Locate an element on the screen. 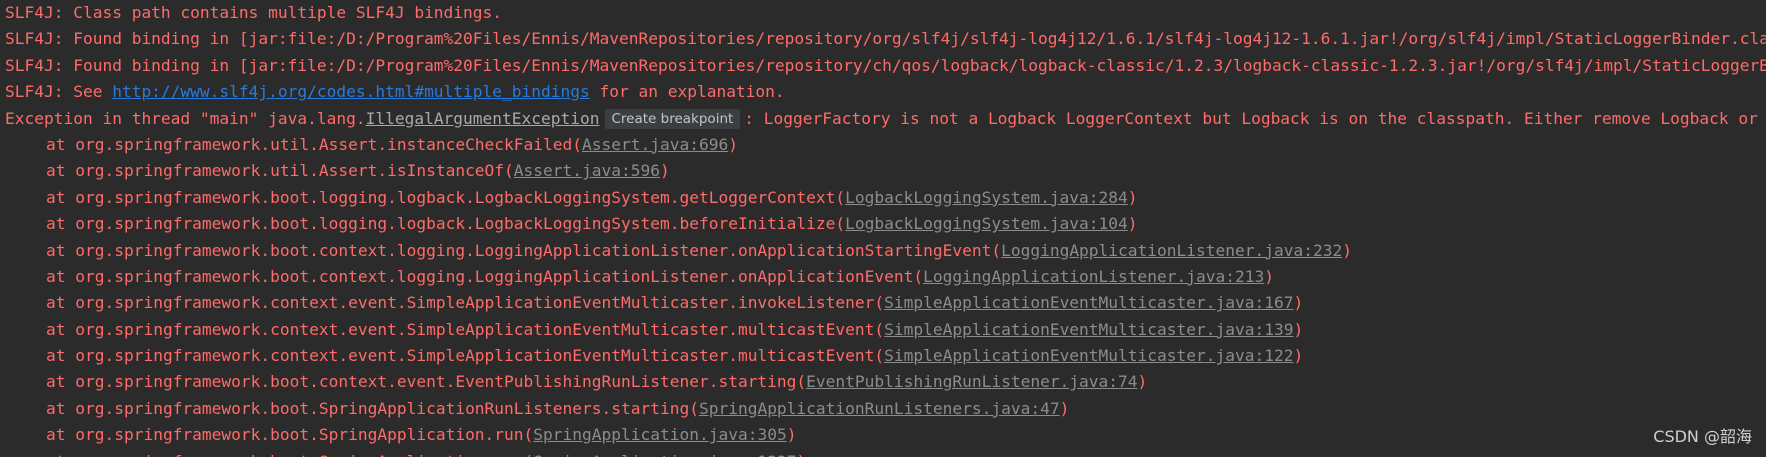 The width and height of the screenshot is (1766, 457). frame-source-link: Assert.java:596 is located at coordinates (587, 170).